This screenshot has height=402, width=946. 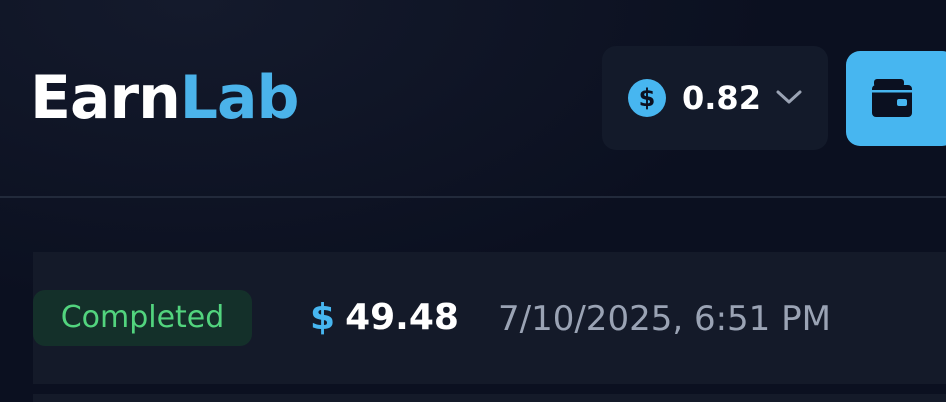 I want to click on column-header-total: Total, so click(x=351, y=203).